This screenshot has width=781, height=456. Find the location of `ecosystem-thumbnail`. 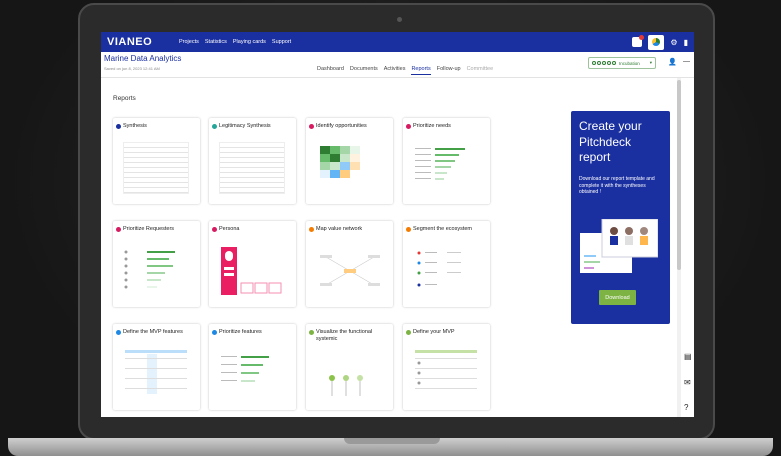

ecosystem-thumbnail is located at coordinates (439, 269).